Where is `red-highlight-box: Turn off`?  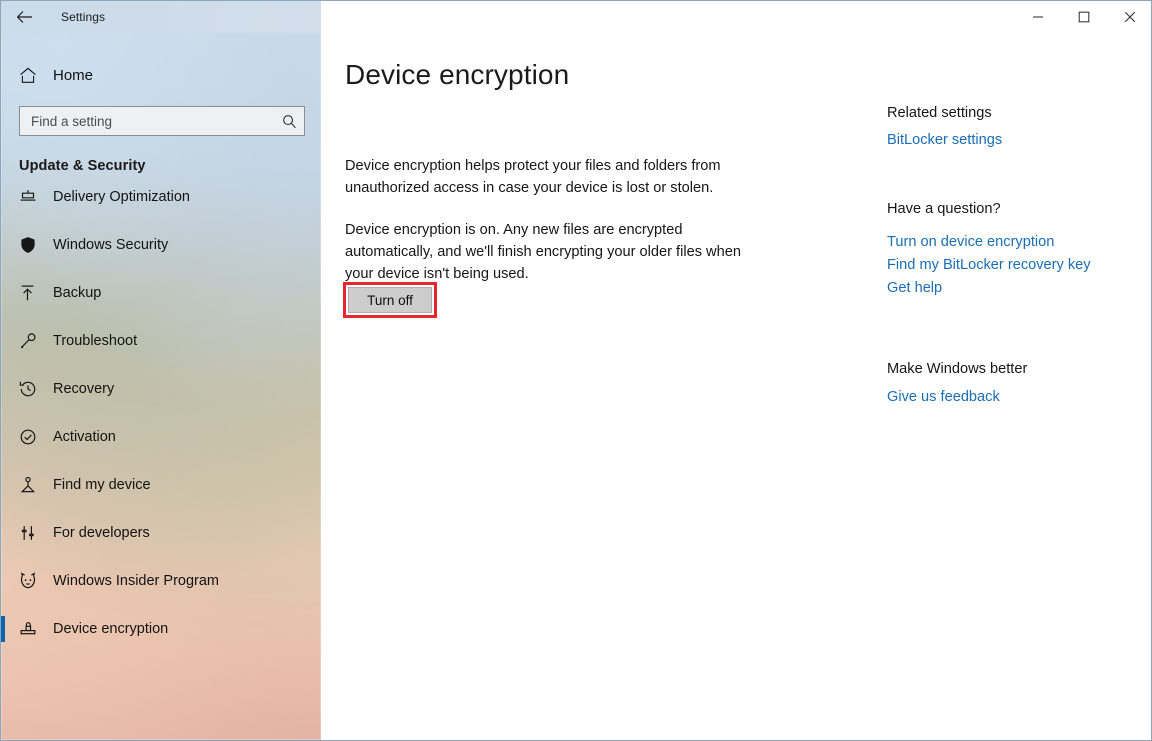 red-highlight-box: Turn off is located at coordinates (390, 300).